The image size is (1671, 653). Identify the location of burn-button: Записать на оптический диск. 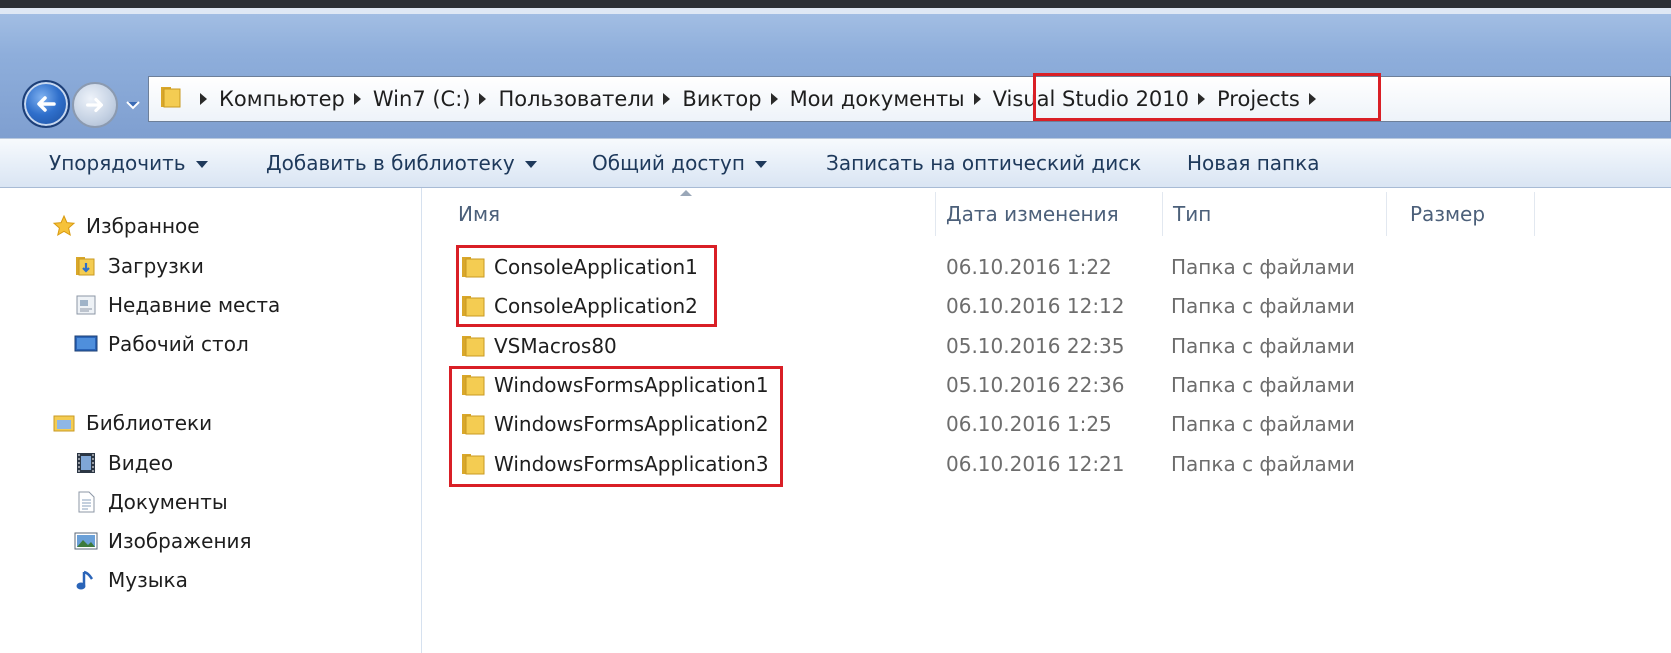
(983, 163).